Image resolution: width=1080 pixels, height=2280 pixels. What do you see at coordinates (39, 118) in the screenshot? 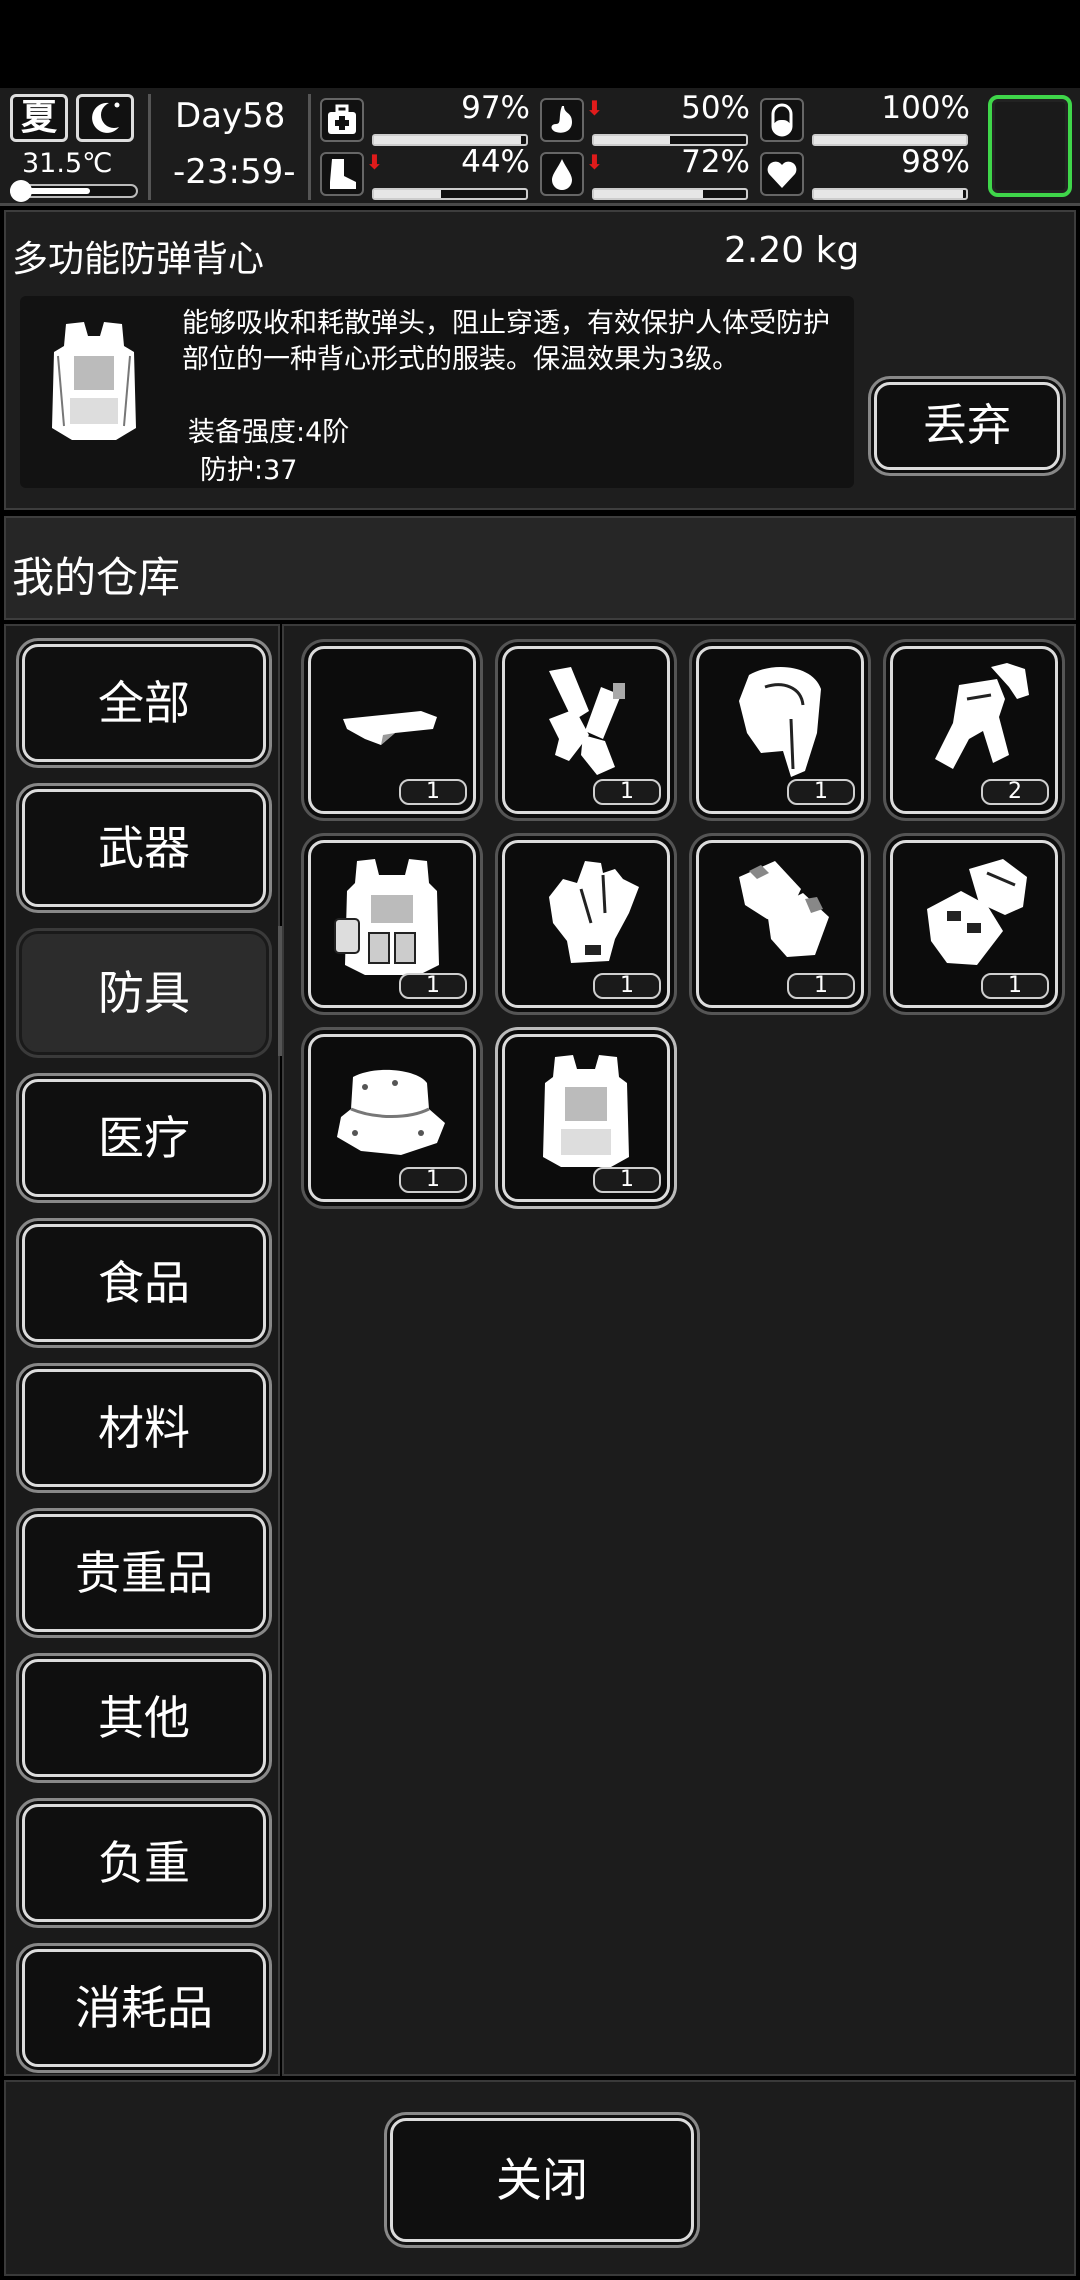
I see `season-indicator: 夏` at bounding box center [39, 118].